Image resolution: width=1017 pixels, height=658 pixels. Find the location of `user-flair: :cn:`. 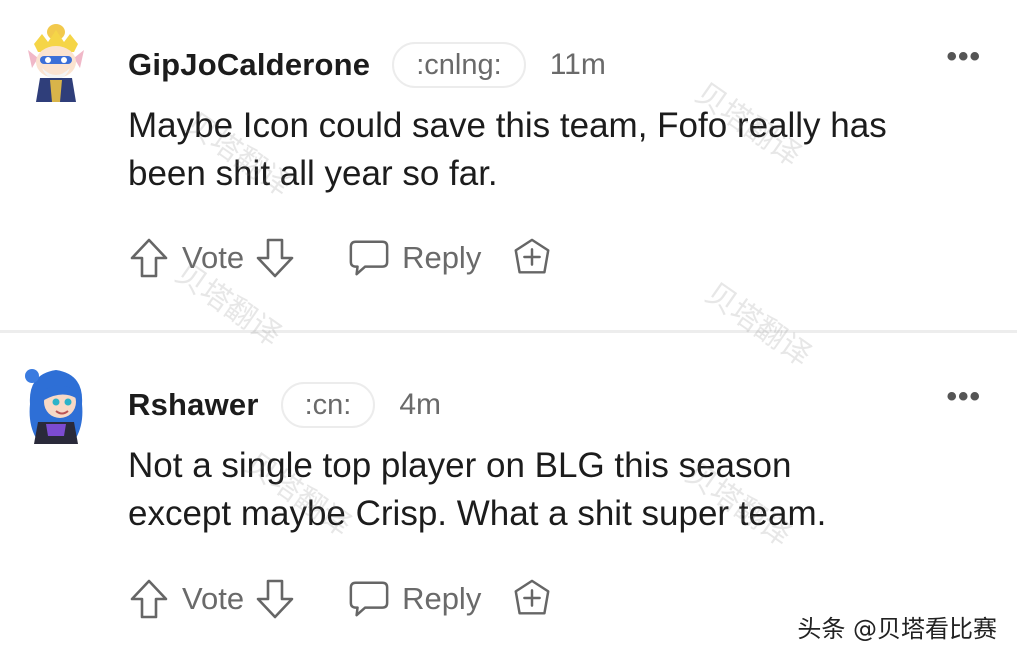

user-flair: :cn: is located at coordinates (328, 405).